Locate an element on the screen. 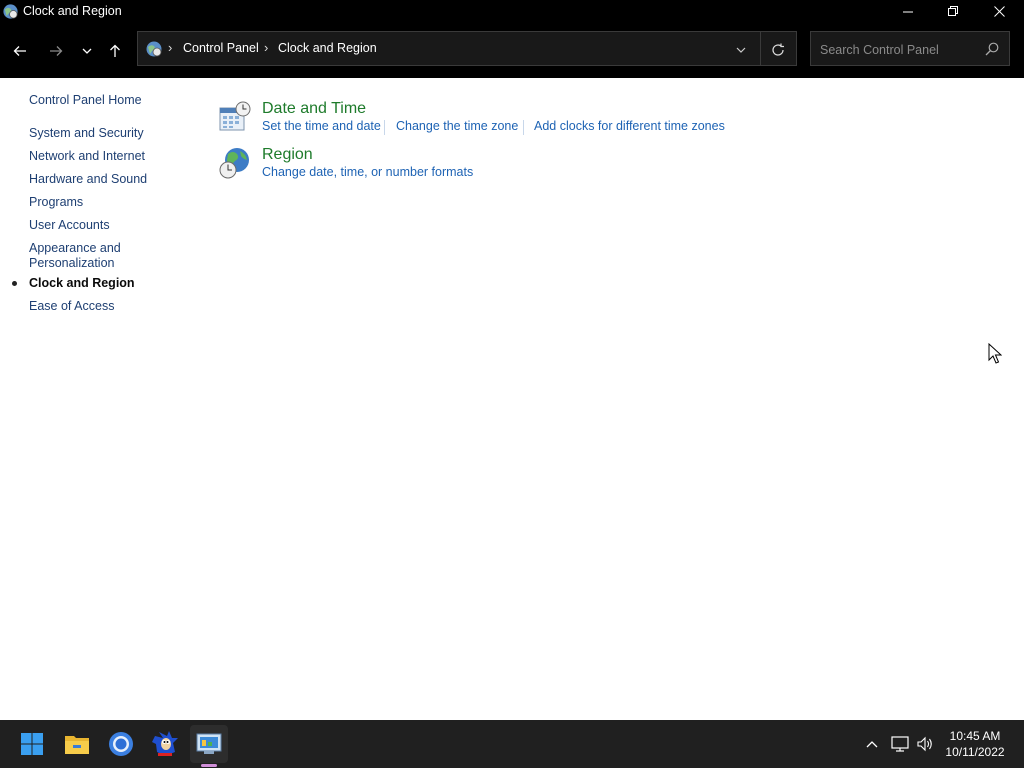 The width and height of the screenshot is (1024, 768). control-panel-taskbar-button is located at coordinates (209, 744).